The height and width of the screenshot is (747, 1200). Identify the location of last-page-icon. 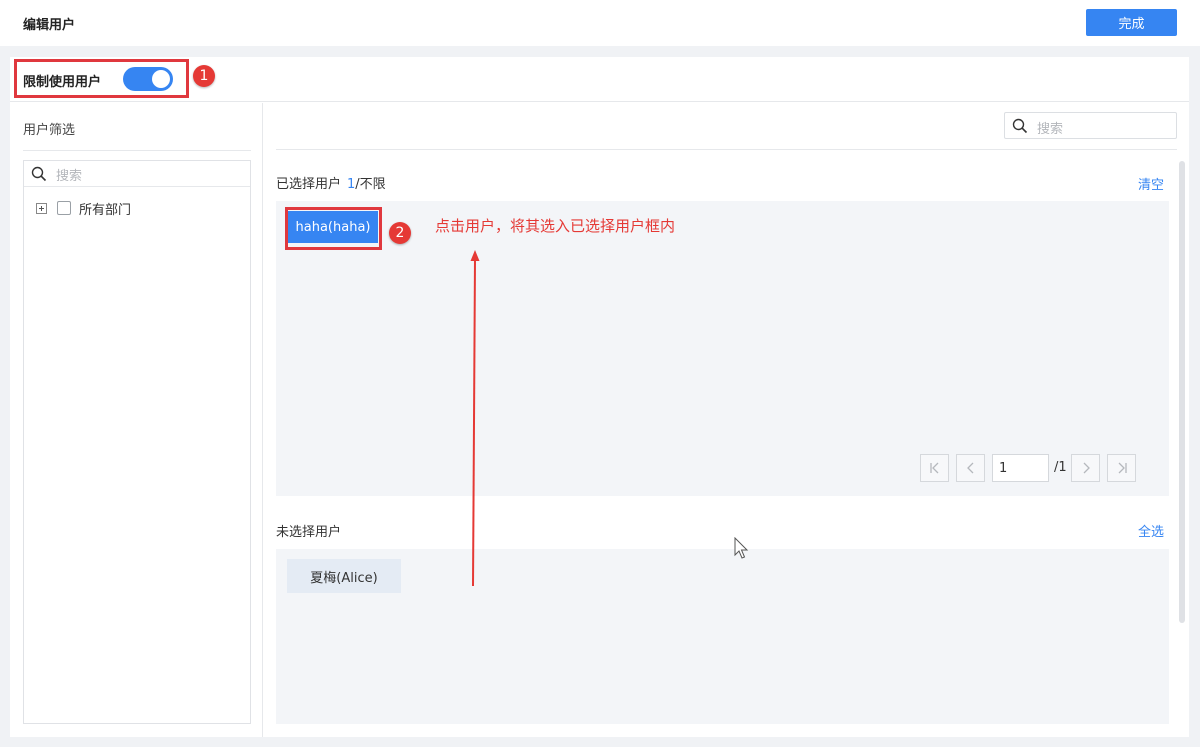
(1121, 468).